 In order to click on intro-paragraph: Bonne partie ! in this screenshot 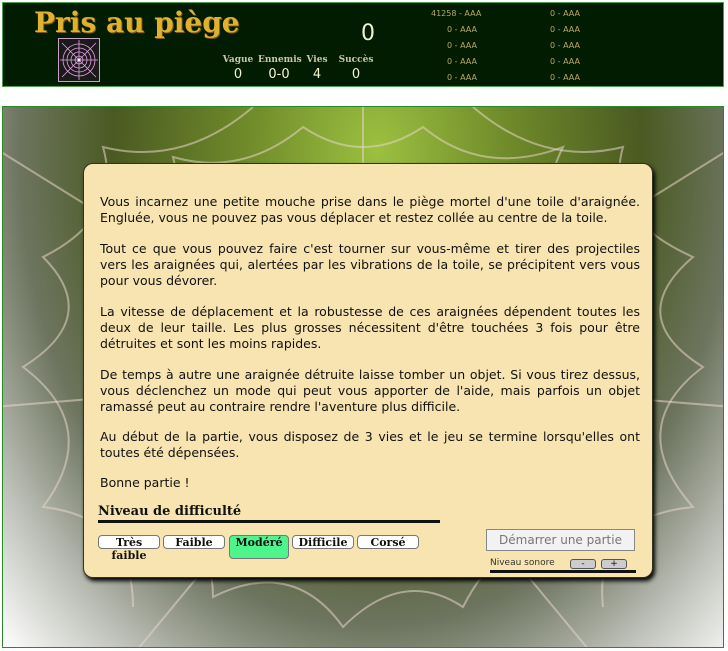, I will do `click(145, 482)`.